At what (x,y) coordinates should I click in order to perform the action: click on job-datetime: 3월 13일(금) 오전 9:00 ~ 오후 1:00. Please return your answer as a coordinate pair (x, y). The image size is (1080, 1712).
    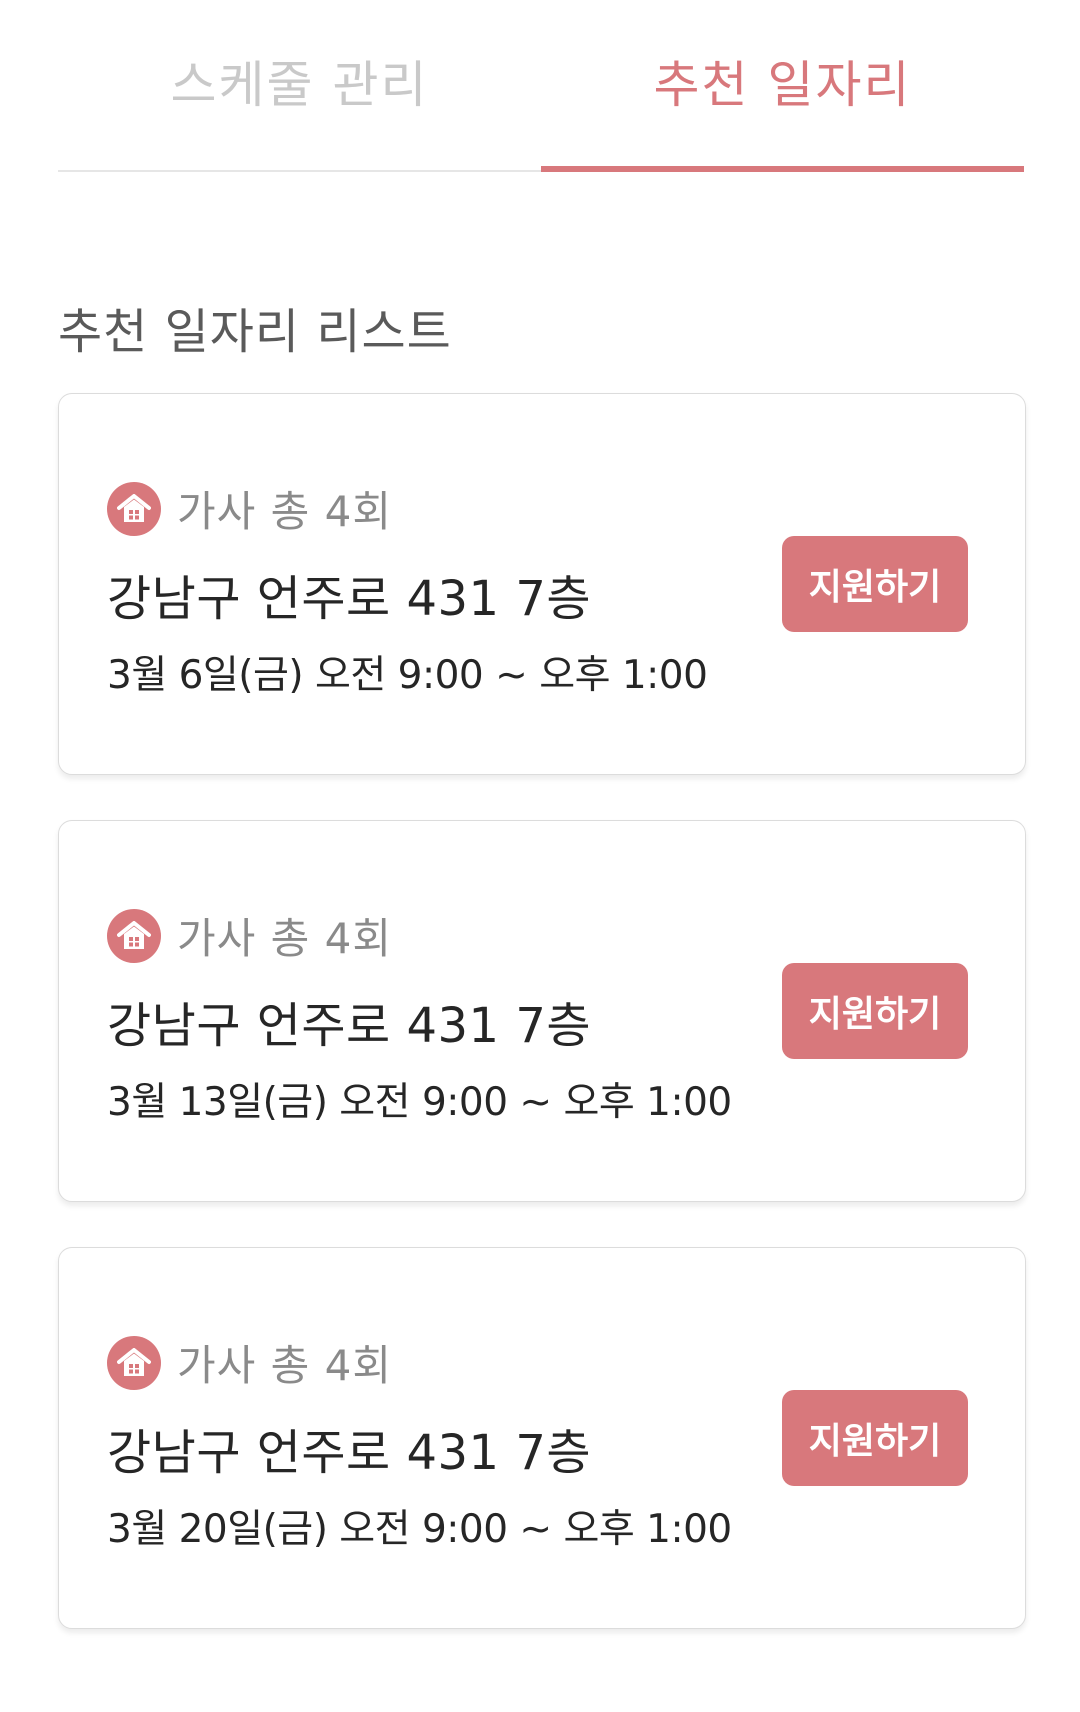
    Looking at the image, I should click on (419, 1102).